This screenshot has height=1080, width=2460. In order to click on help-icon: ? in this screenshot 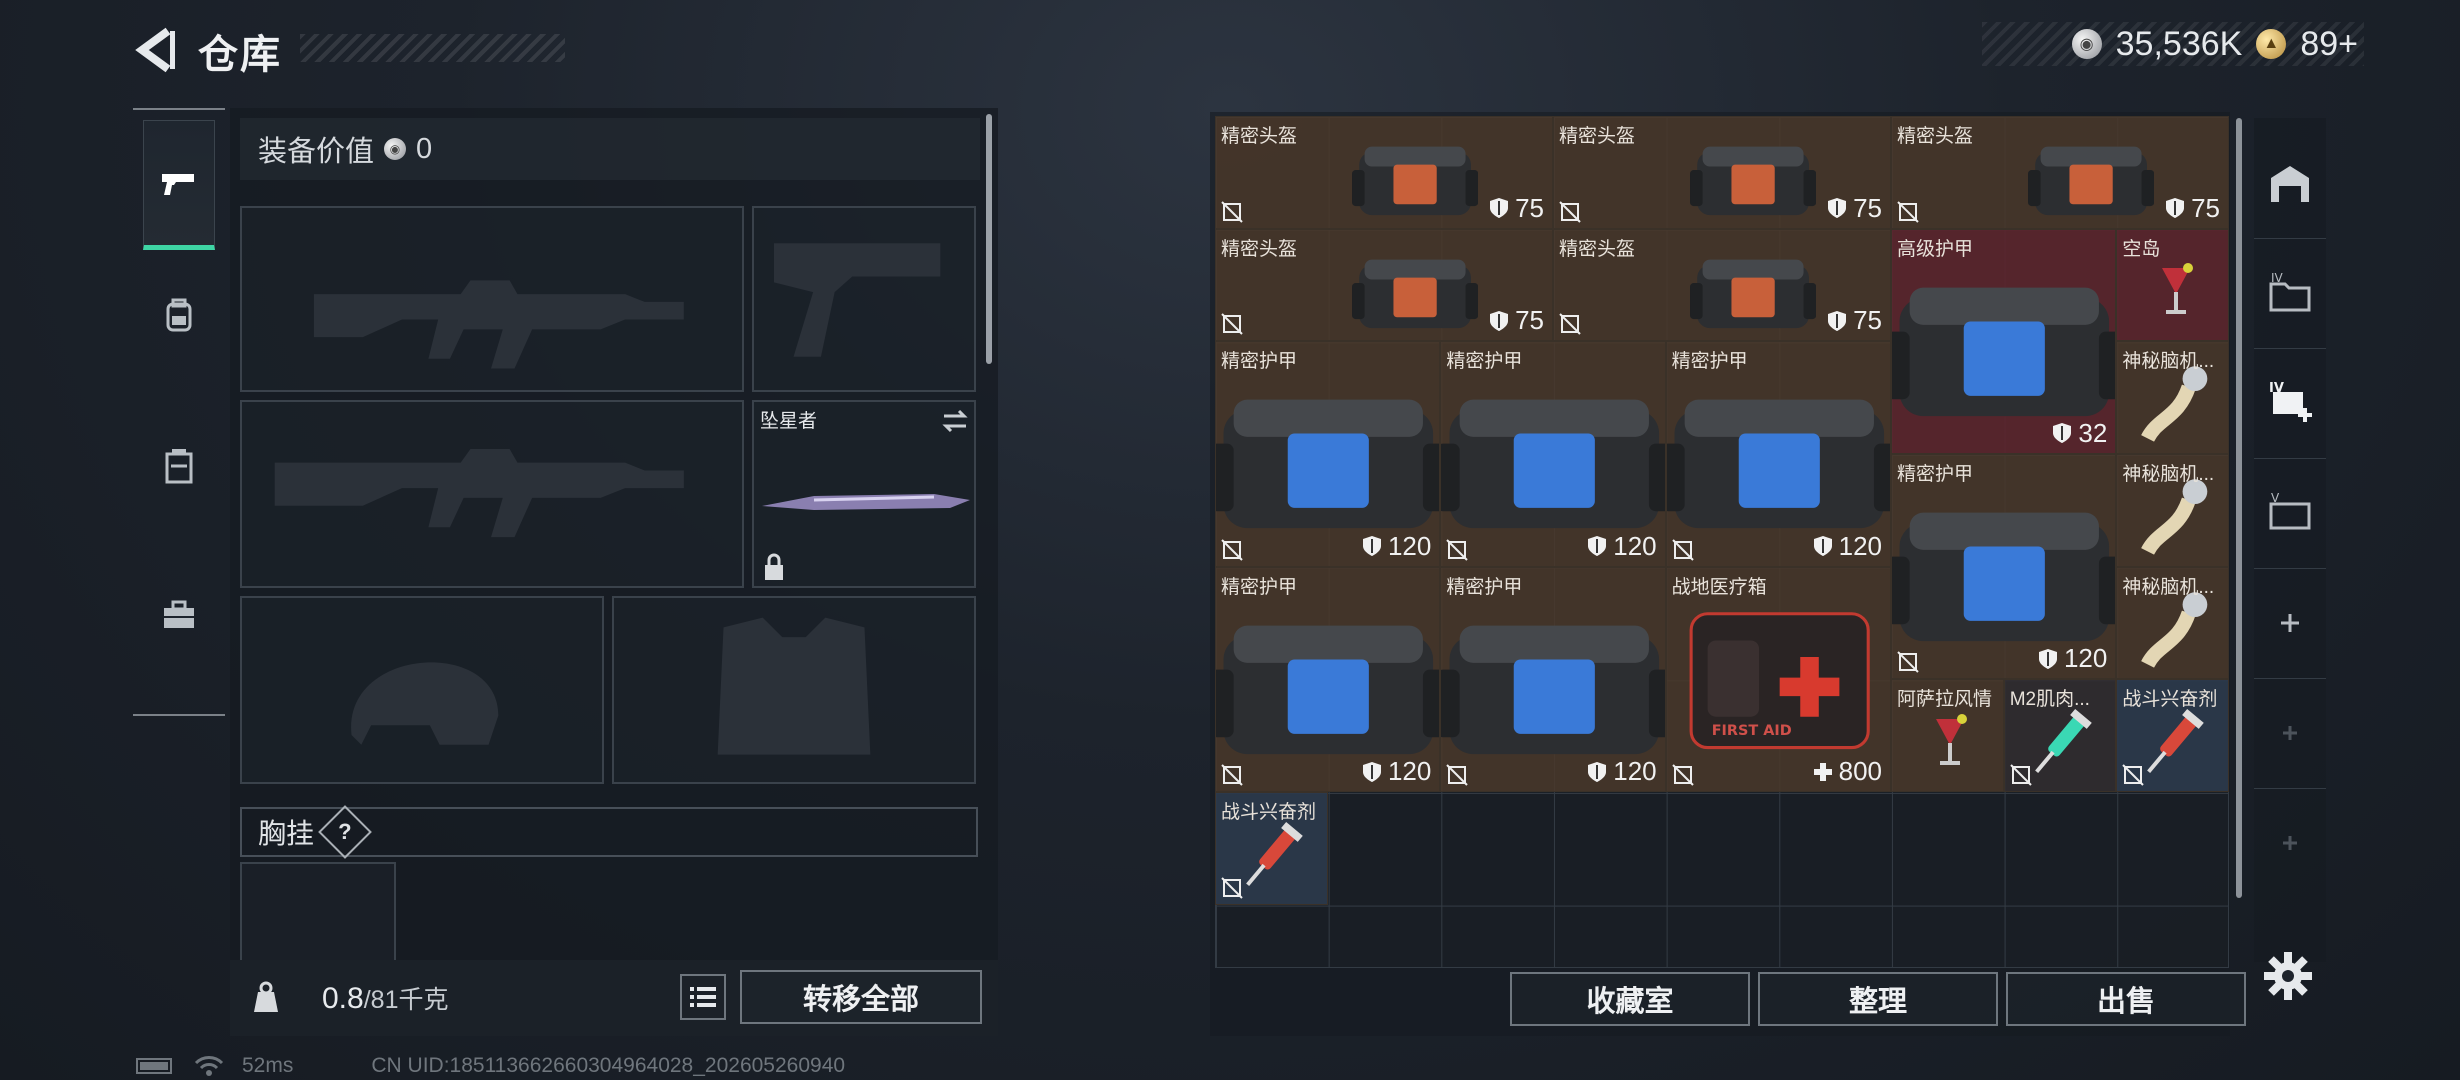, I will do `click(345, 832)`.